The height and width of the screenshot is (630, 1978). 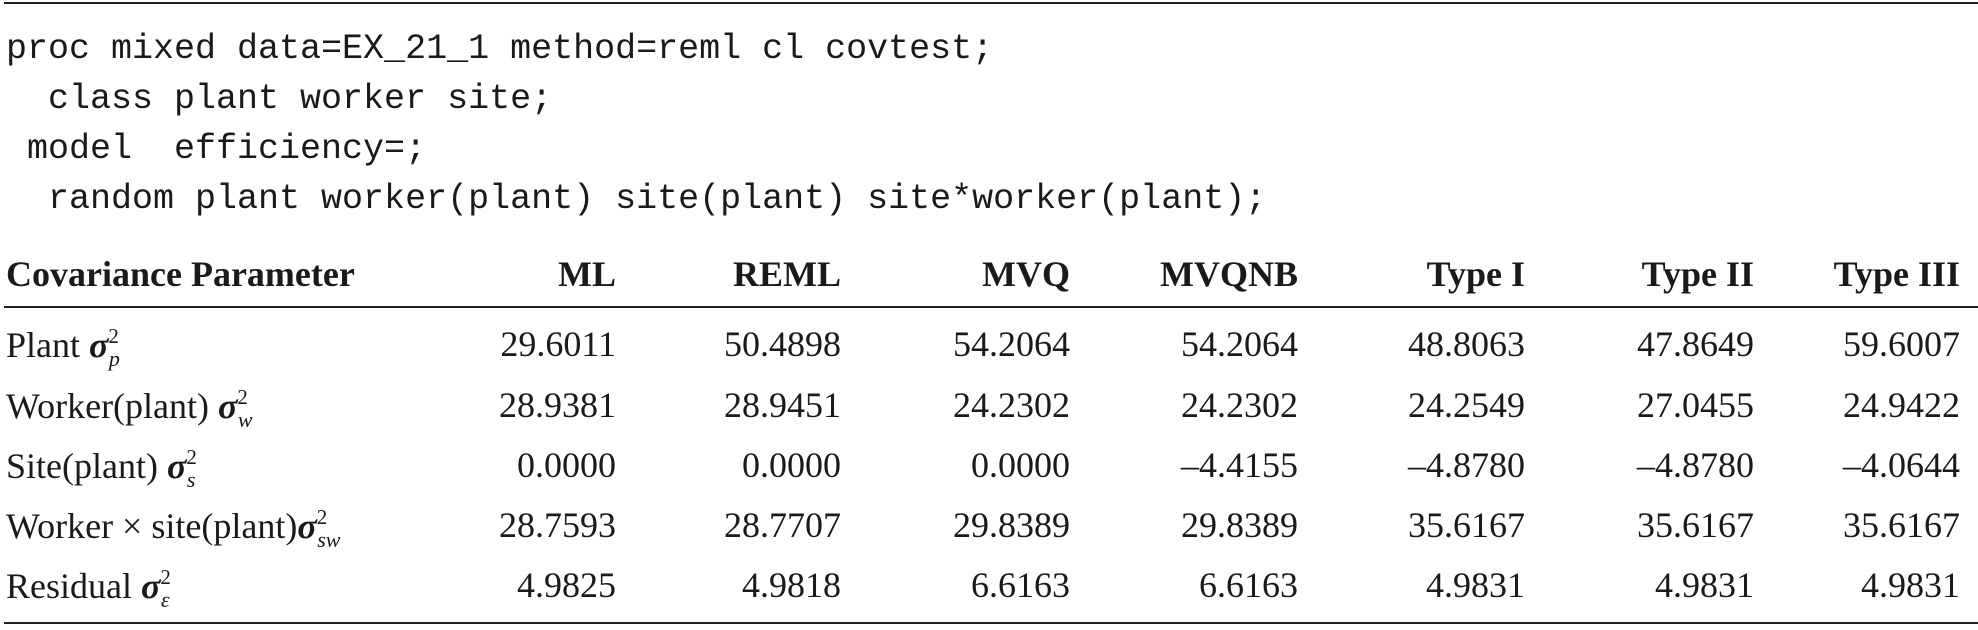 I want to click on row-label-text: Worker × site(plant), so click(x=152, y=526).